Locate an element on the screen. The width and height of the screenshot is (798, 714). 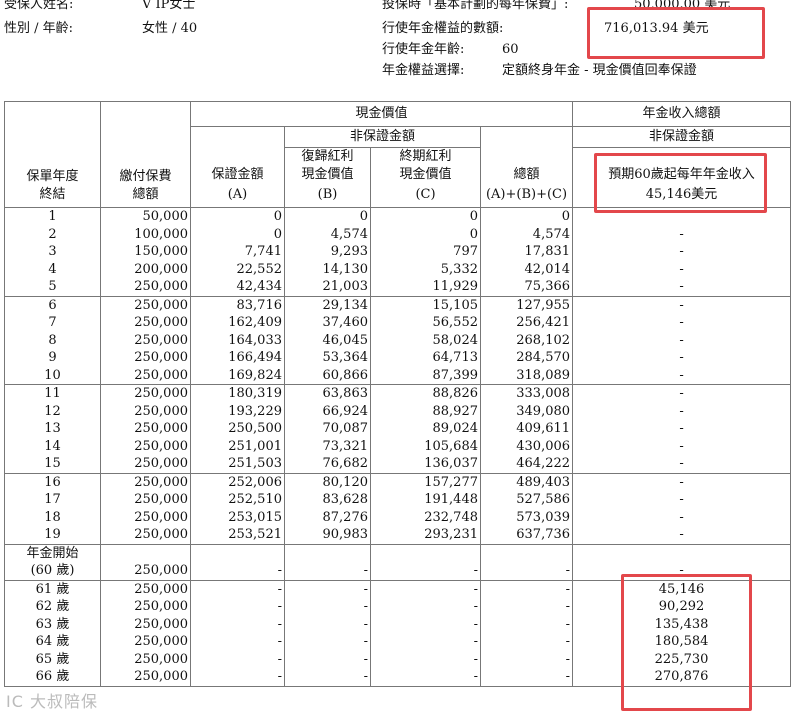
cell-reversionary: 21,003 is located at coordinates (327, 287).